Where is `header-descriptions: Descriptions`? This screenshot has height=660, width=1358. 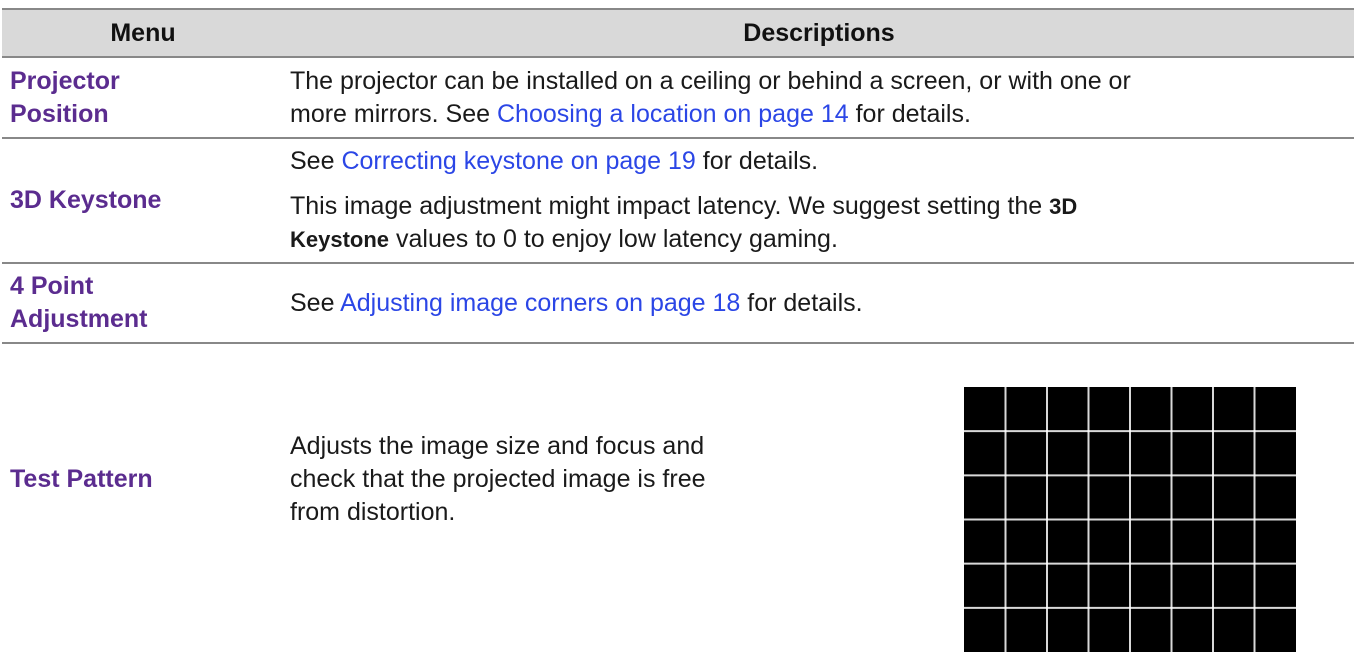 header-descriptions: Descriptions is located at coordinates (819, 32).